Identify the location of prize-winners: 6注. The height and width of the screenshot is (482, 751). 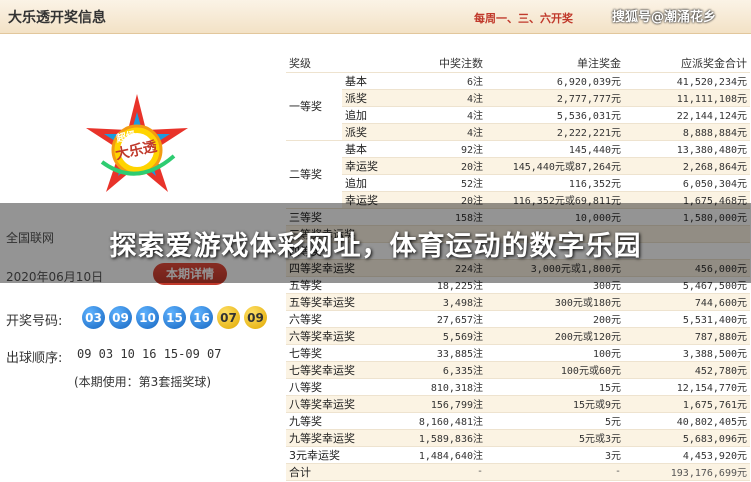
(442, 81).